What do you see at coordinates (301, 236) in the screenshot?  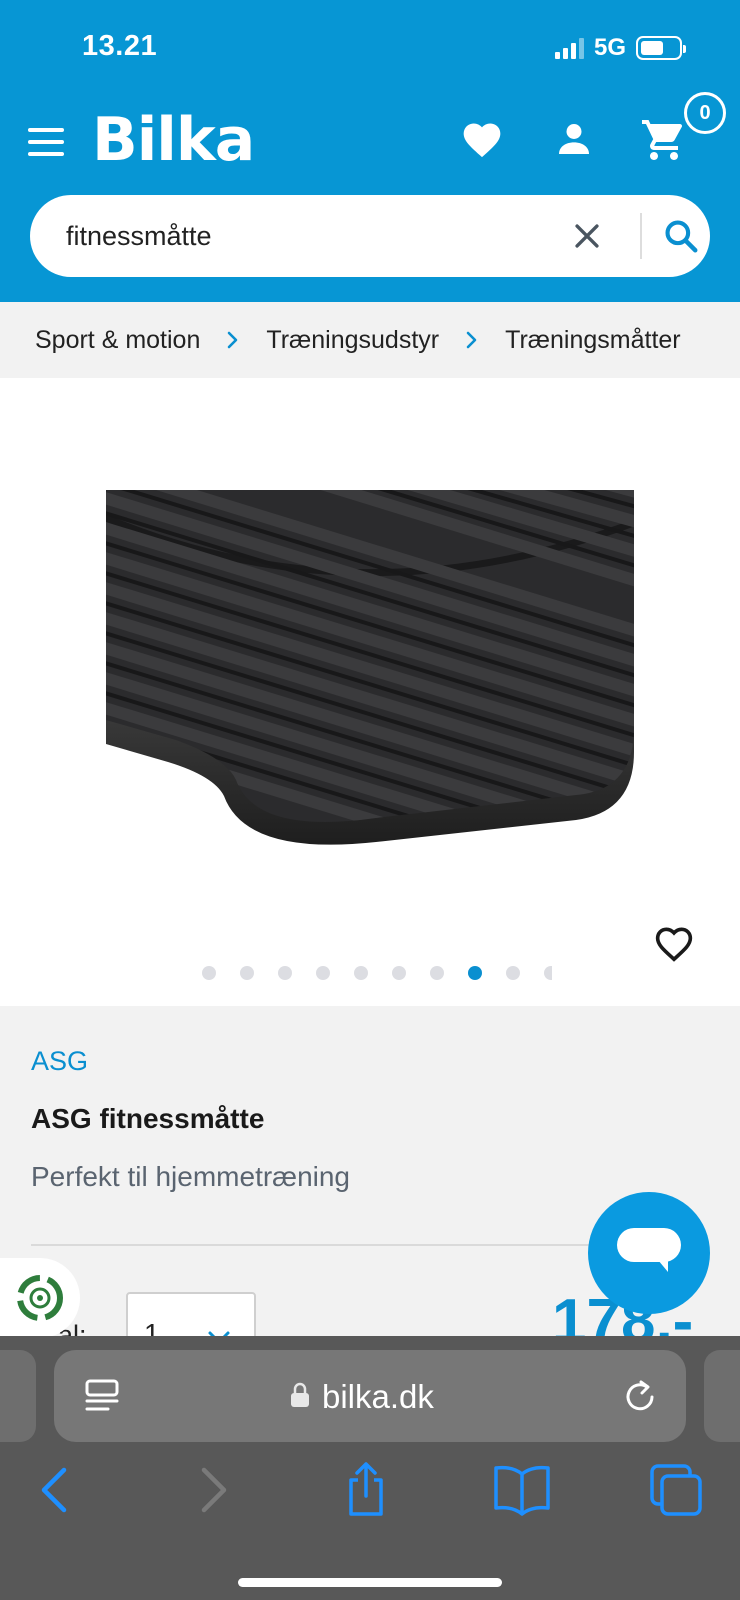 I see `search-input` at bounding box center [301, 236].